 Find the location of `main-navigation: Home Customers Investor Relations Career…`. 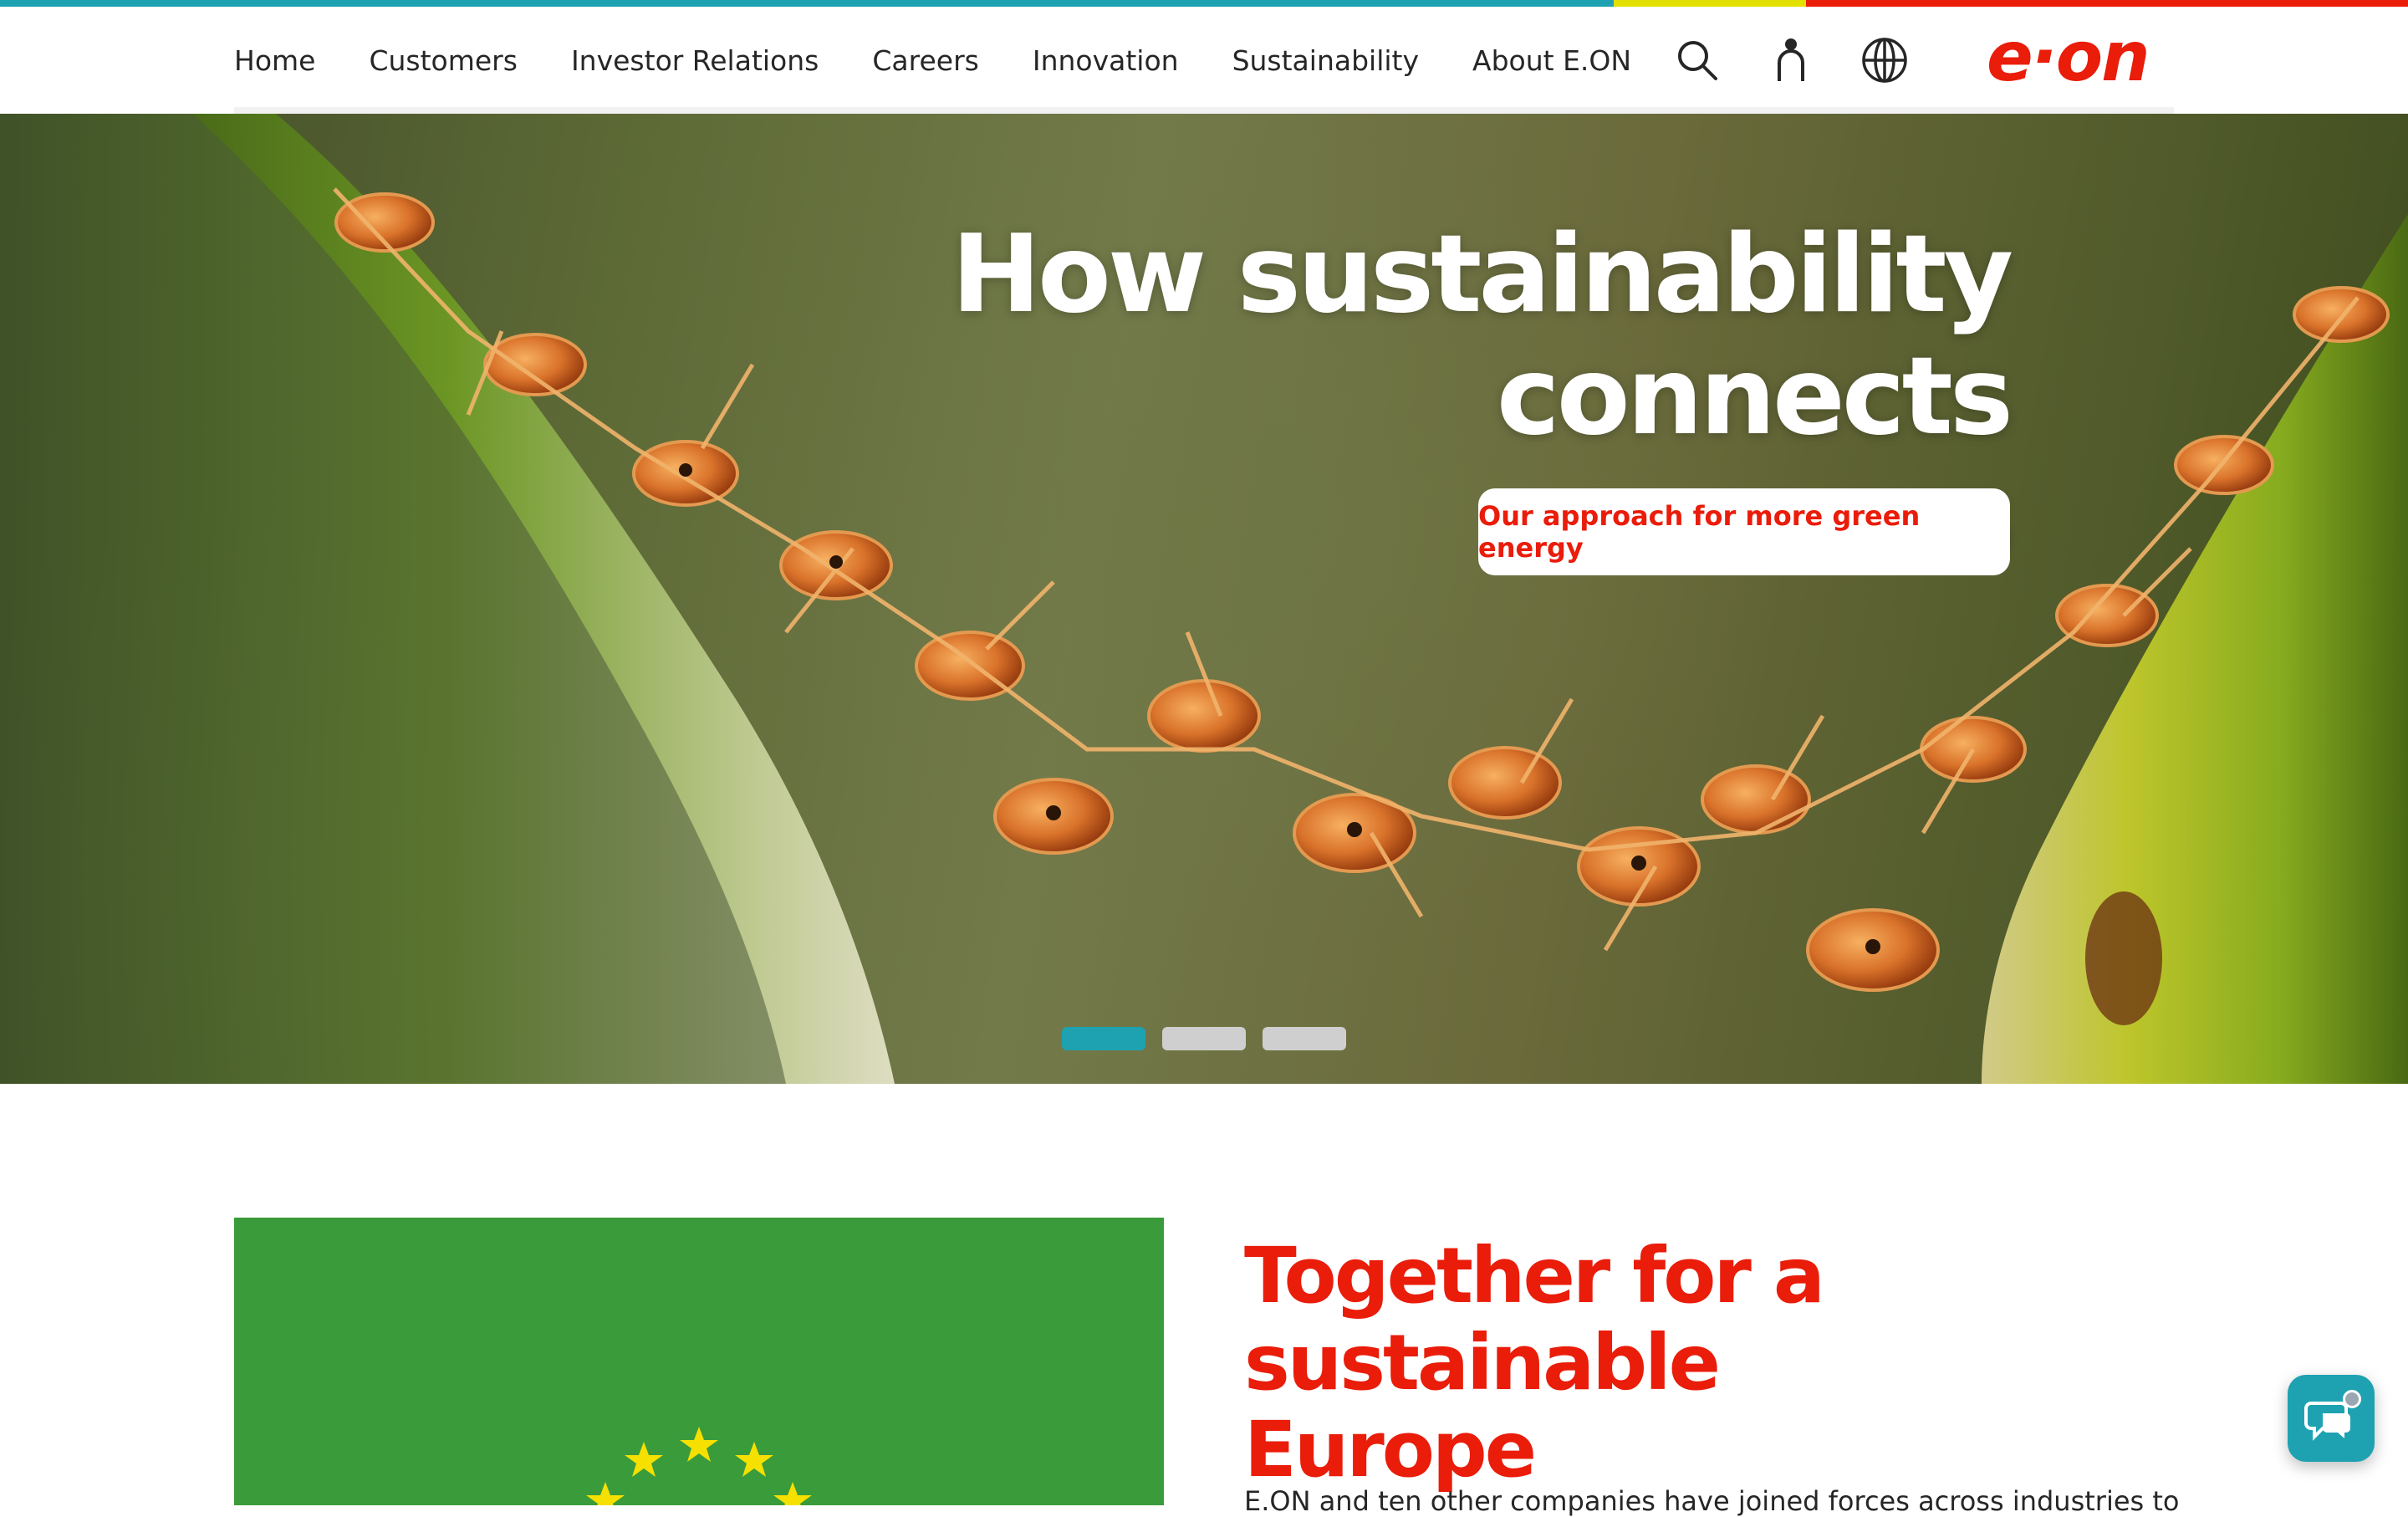

main-navigation: Home Customers Investor Relations Career… is located at coordinates (960, 60).